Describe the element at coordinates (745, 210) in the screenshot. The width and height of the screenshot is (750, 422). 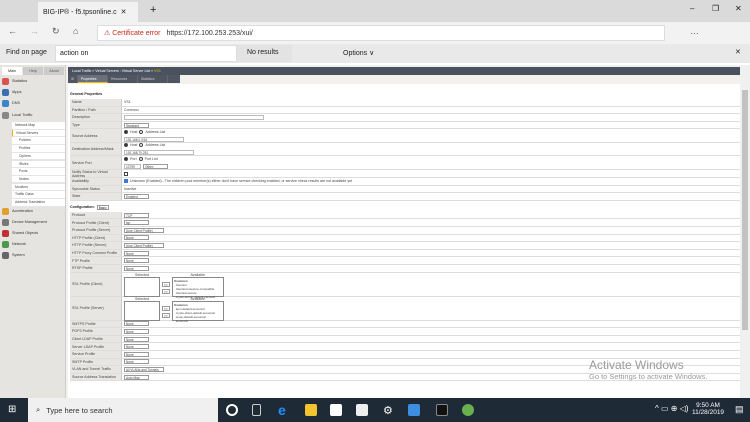
I see `scrollbar-thumb` at that location.